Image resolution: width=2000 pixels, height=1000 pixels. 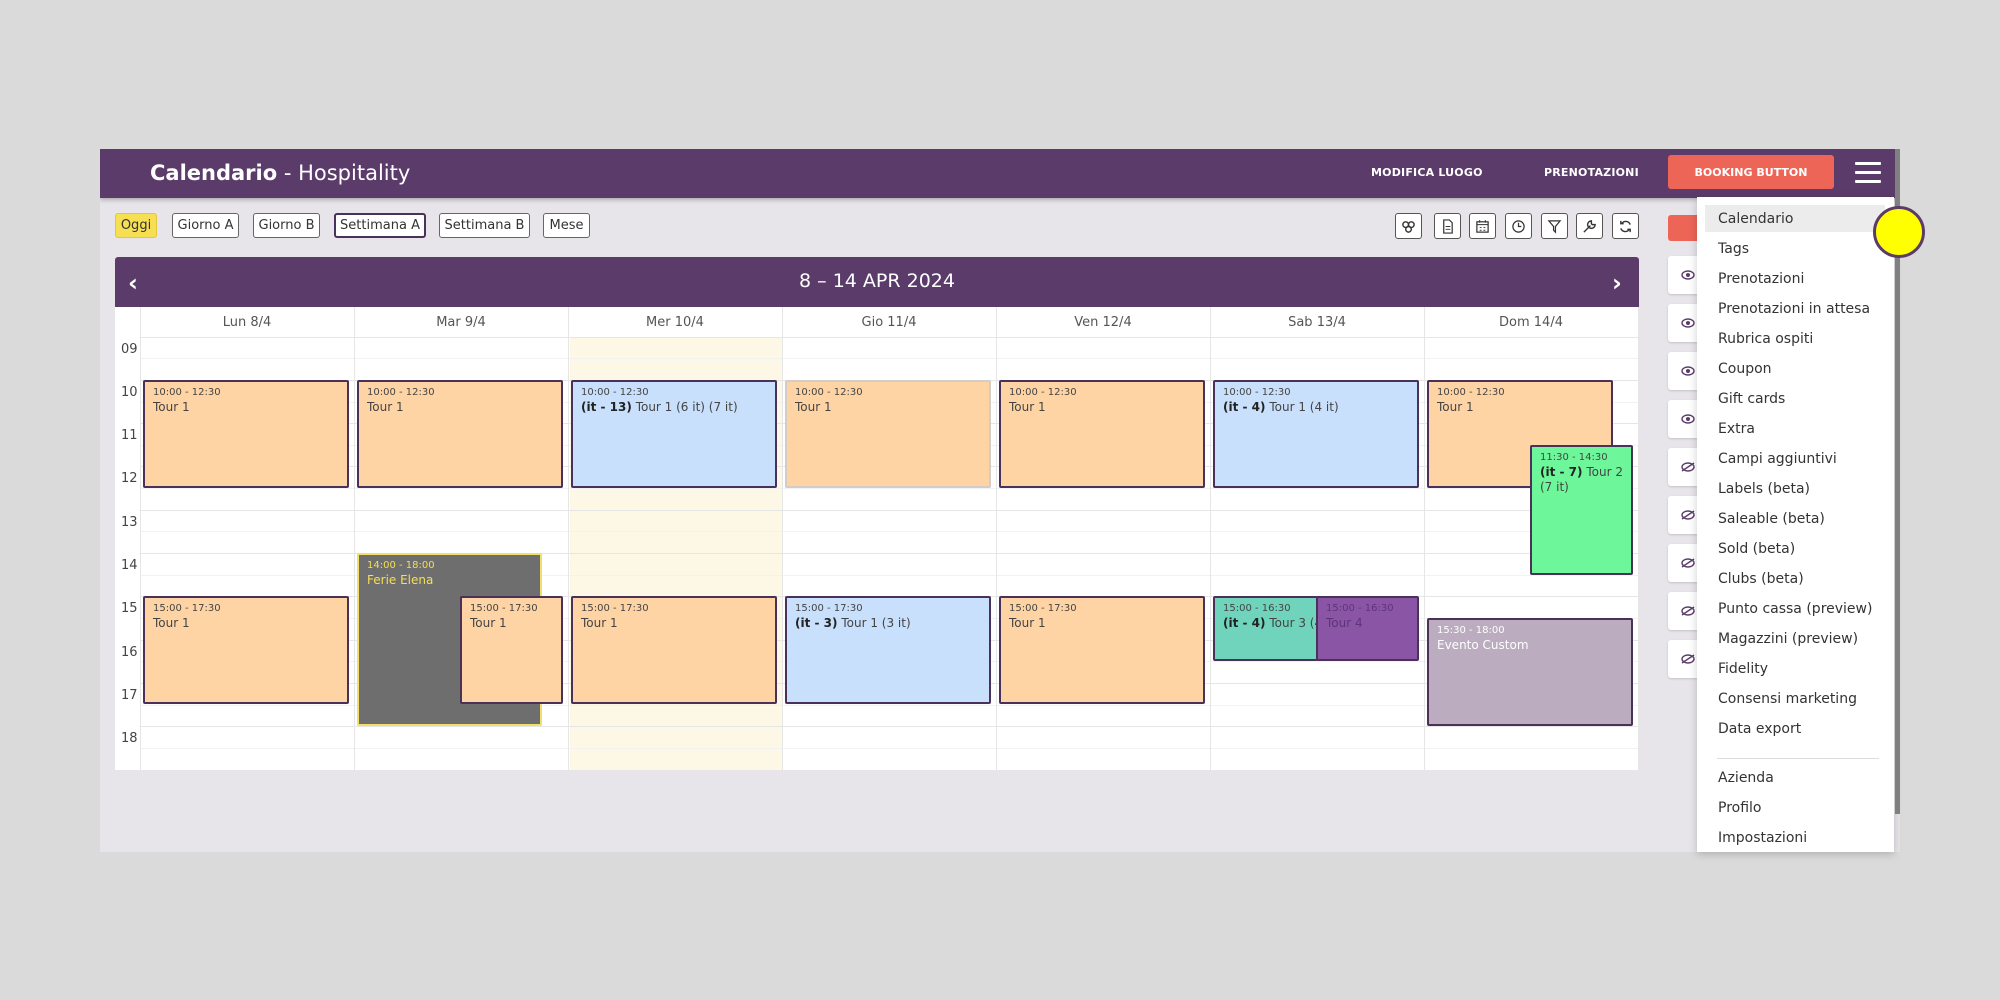 What do you see at coordinates (1270, 623) in the screenshot?
I see `event-title: (it - 4) Tour 3 (4` at bounding box center [1270, 623].